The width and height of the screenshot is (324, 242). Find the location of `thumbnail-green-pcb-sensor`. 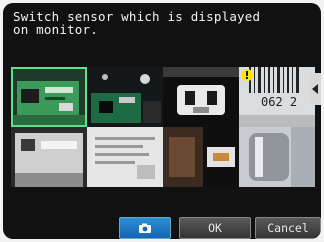

thumbnail-green-pcb-sensor is located at coordinates (49, 97).